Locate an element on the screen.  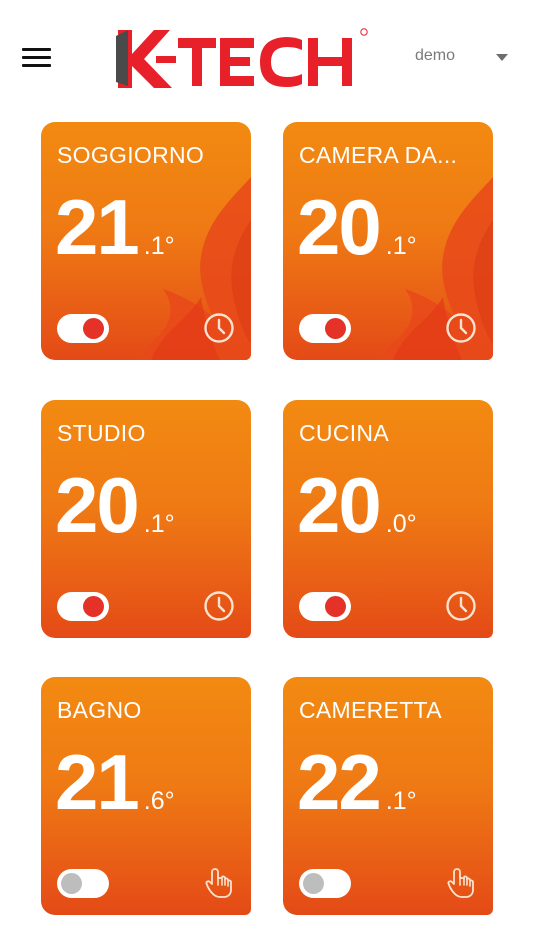
zone-name: CUCINA is located at coordinates (344, 433).